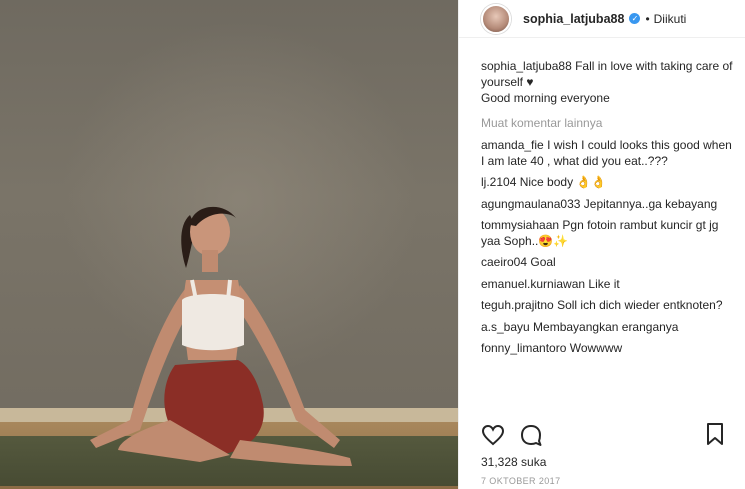 The width and height of the screenshot is (745, 489). Describe the element at coordinates (608, 123) in the screenshot. I see `load-more-comments-link: Muat komentar lainnya` at that location.